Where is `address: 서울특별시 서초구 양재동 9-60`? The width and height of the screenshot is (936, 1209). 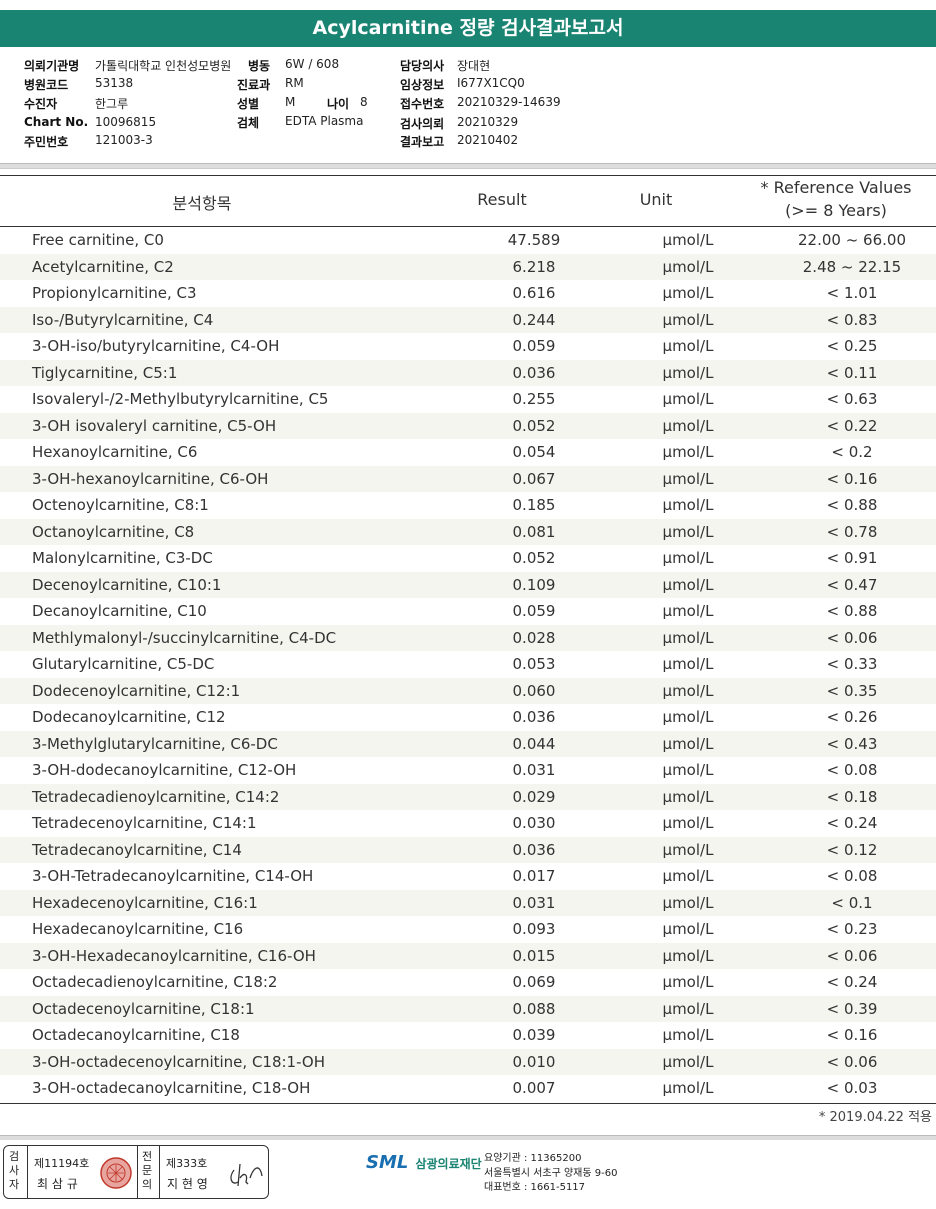
address: 서울특별시 서초구 양재동 9-60 is located at coordinates (551, 1173).